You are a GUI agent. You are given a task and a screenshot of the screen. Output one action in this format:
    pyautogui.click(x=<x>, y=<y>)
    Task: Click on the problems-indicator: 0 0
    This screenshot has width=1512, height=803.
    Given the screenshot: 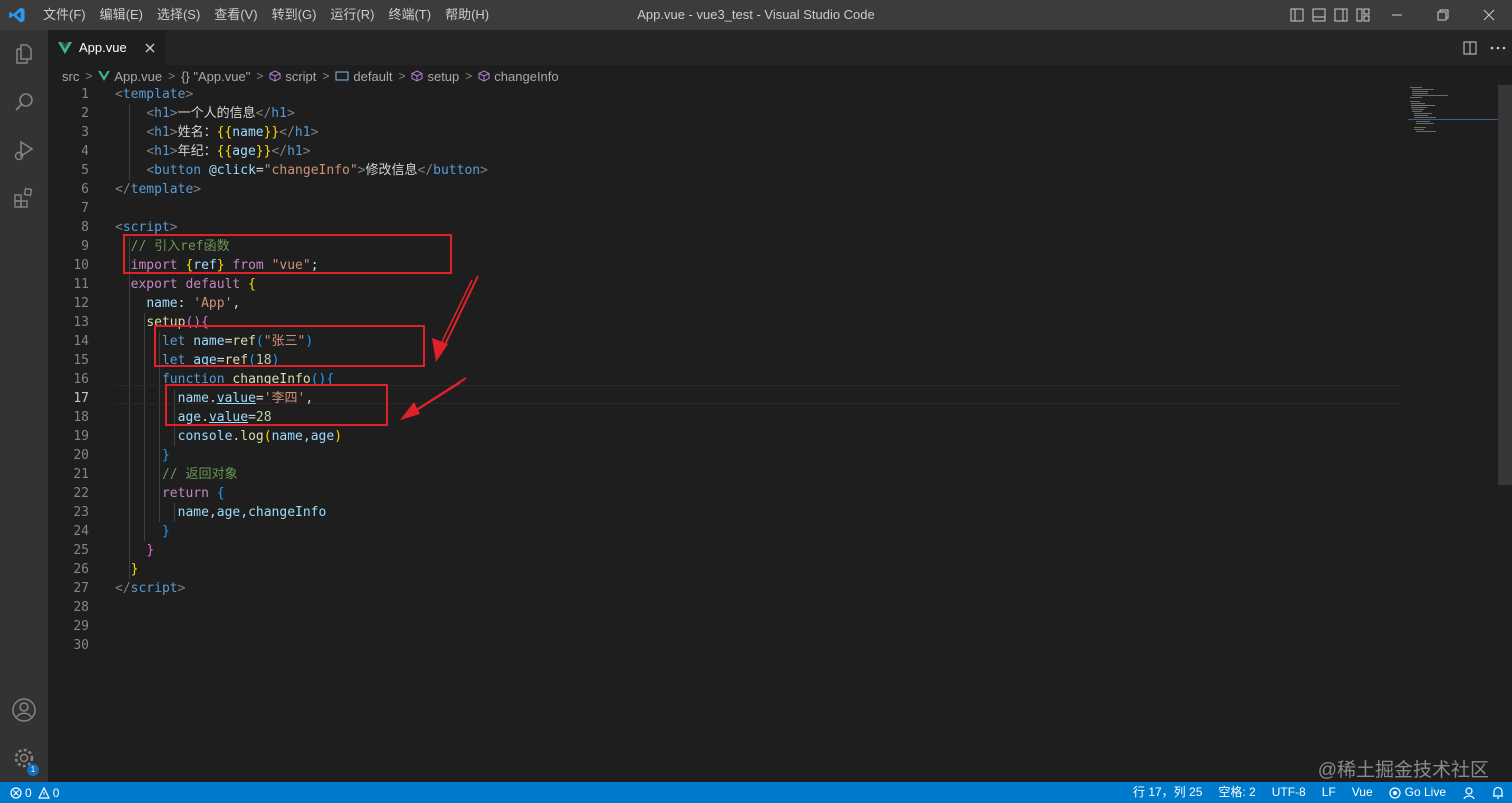 What is the action you would take?
    pyautogui.click(x=34, y=792)
    